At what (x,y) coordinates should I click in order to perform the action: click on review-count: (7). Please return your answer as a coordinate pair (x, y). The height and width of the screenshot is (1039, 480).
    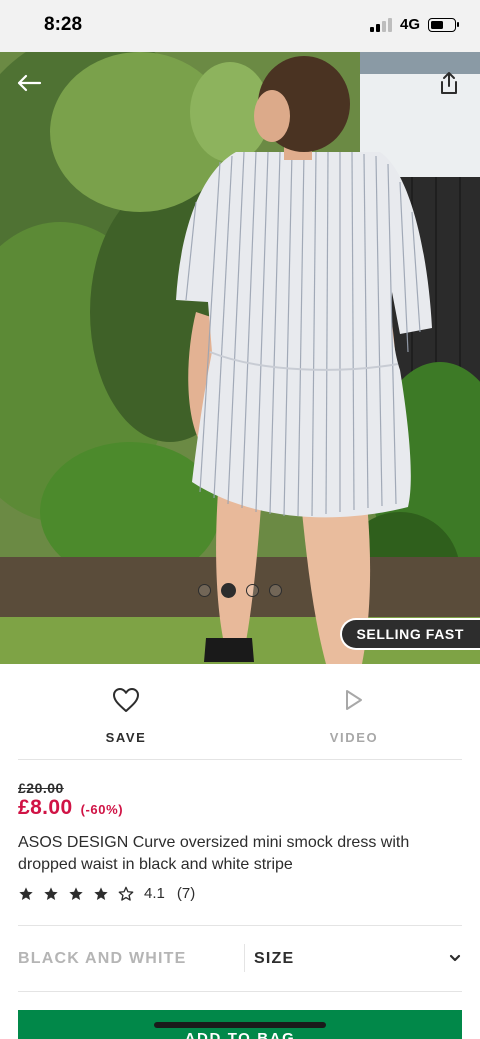
    Looking at the image, I should click on (186, 893).